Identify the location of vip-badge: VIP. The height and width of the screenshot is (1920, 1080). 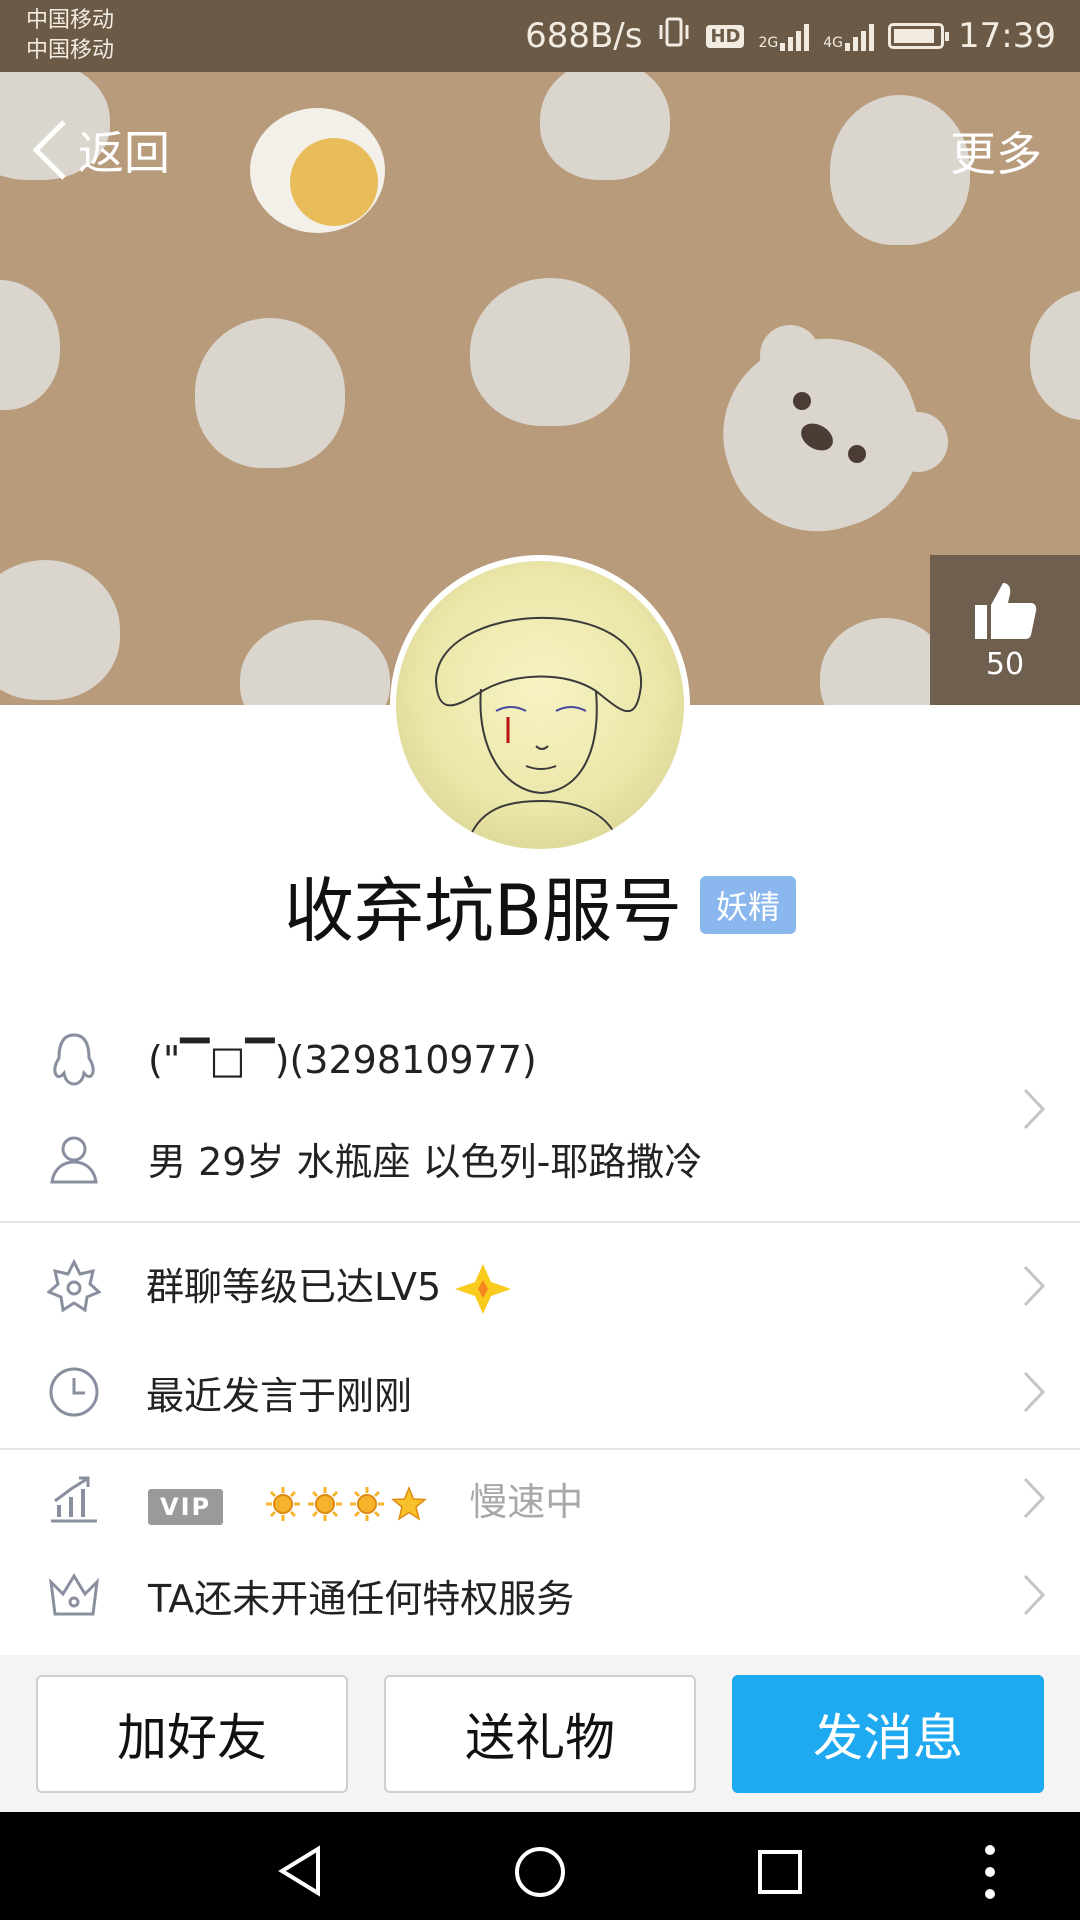
(186, 1506).